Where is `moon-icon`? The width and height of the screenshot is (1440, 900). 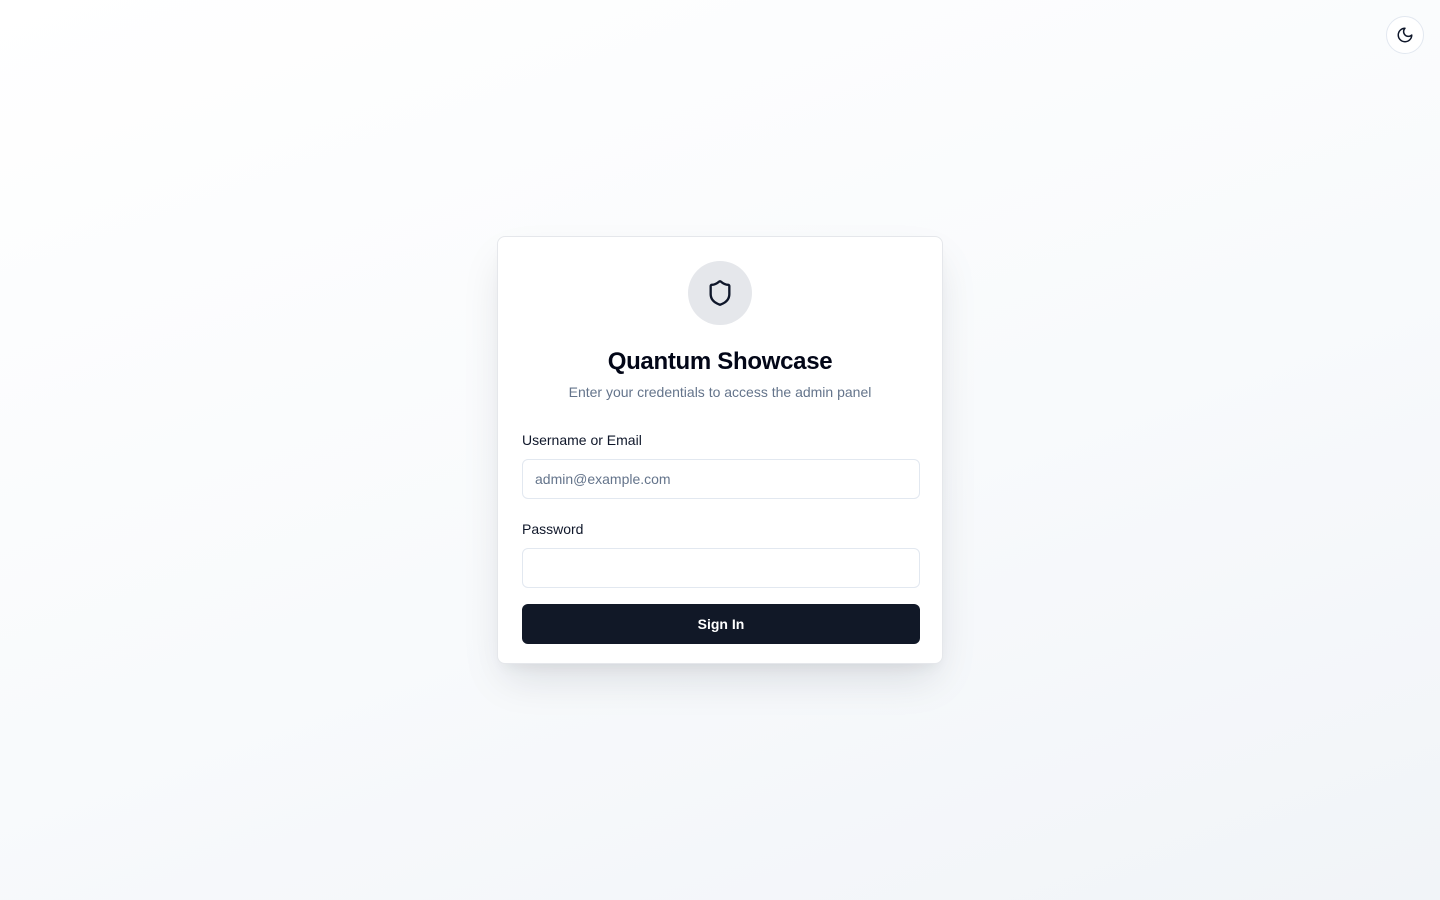
moon-icon is located at coordinates (1405, 35).